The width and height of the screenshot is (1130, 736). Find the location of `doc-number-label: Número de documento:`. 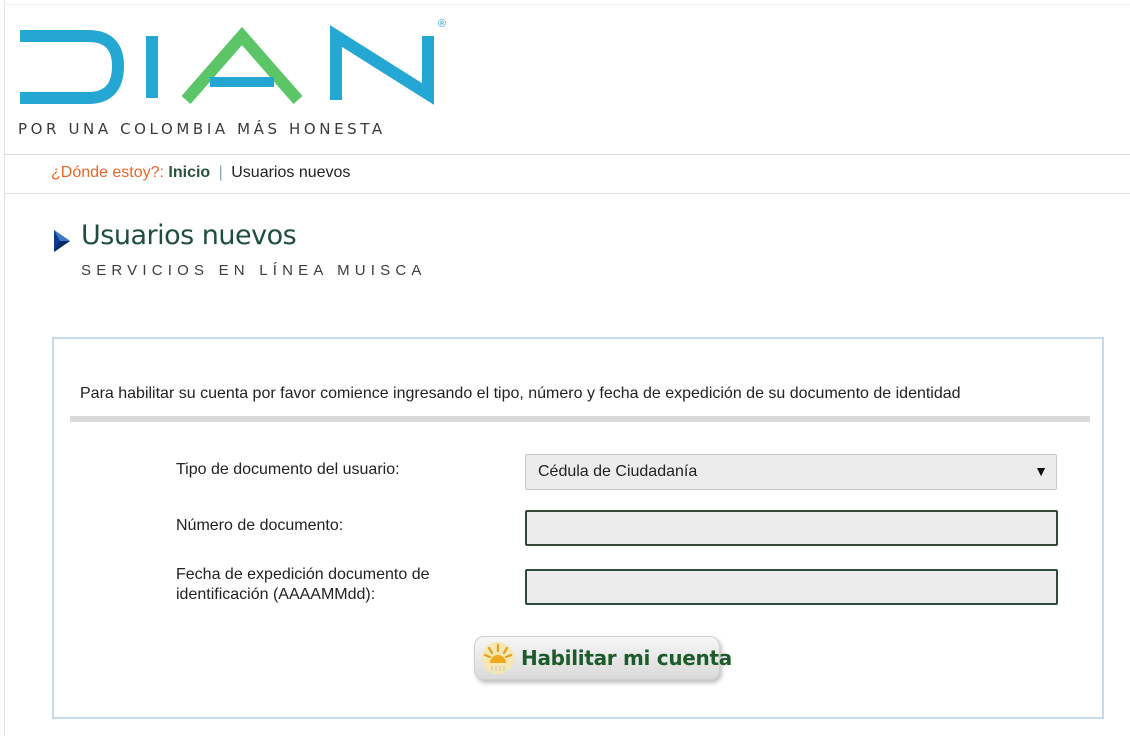

doc-number-label: Número de documento: is located at coordinates (260, 525).